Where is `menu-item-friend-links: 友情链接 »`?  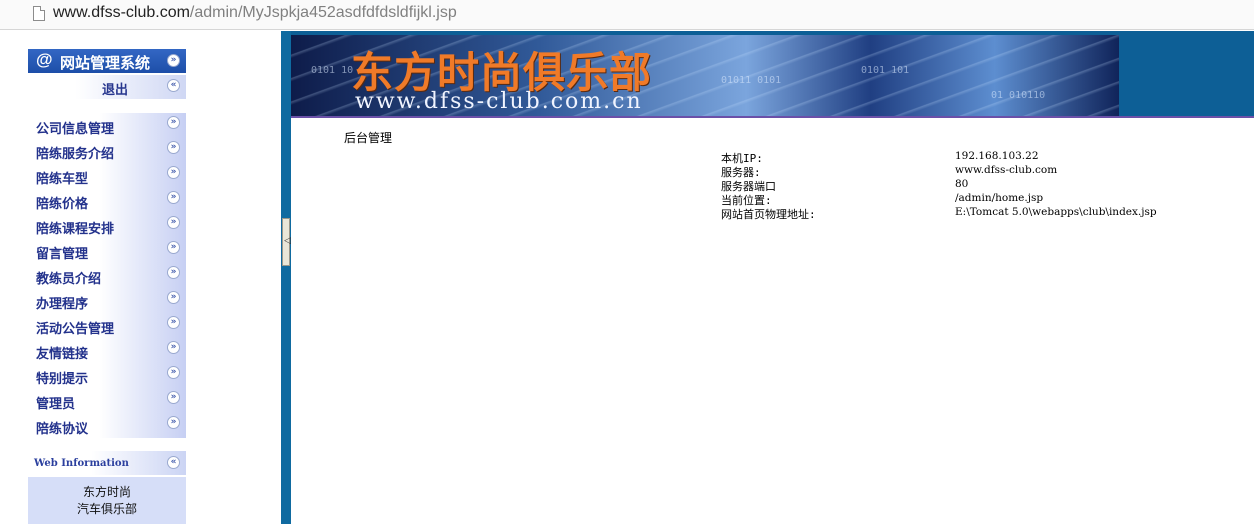 menu-item-friend-links: 友情链接 » is located at coordinates (107, 350).